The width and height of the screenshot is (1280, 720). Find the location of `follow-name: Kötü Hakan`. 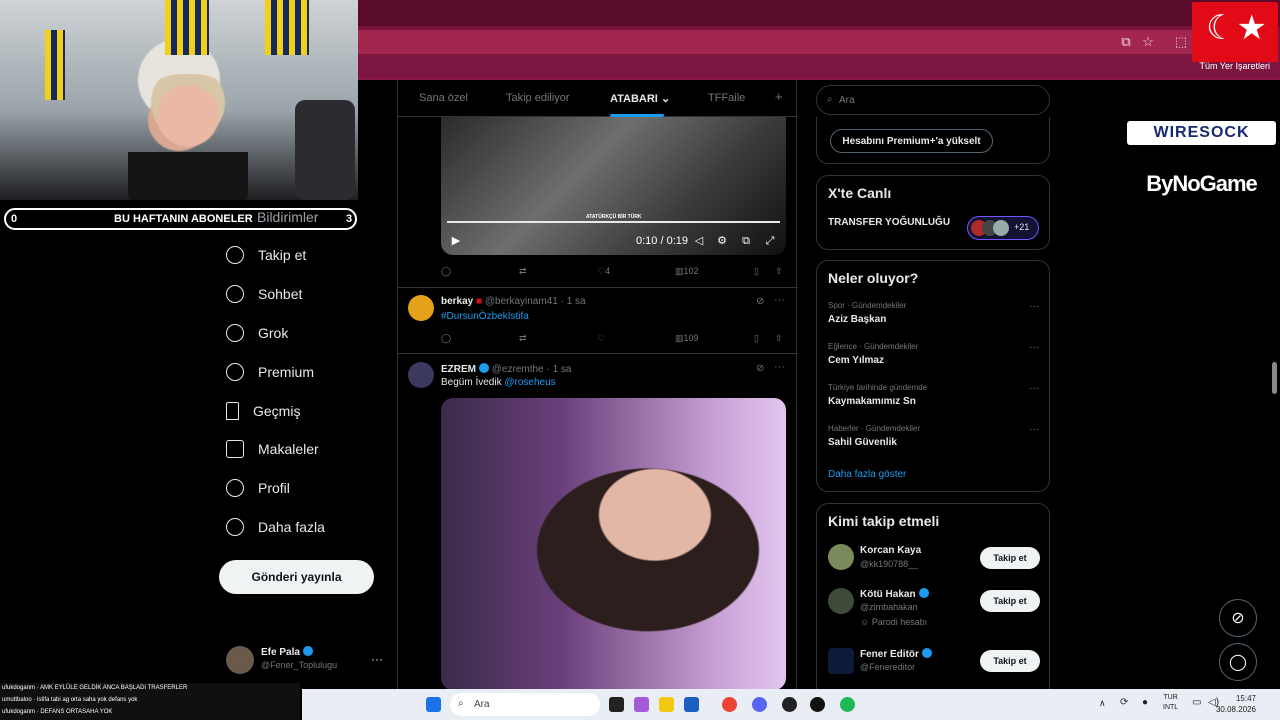

follow-name: Kötü Hakan is located at coordinates (894, 594).